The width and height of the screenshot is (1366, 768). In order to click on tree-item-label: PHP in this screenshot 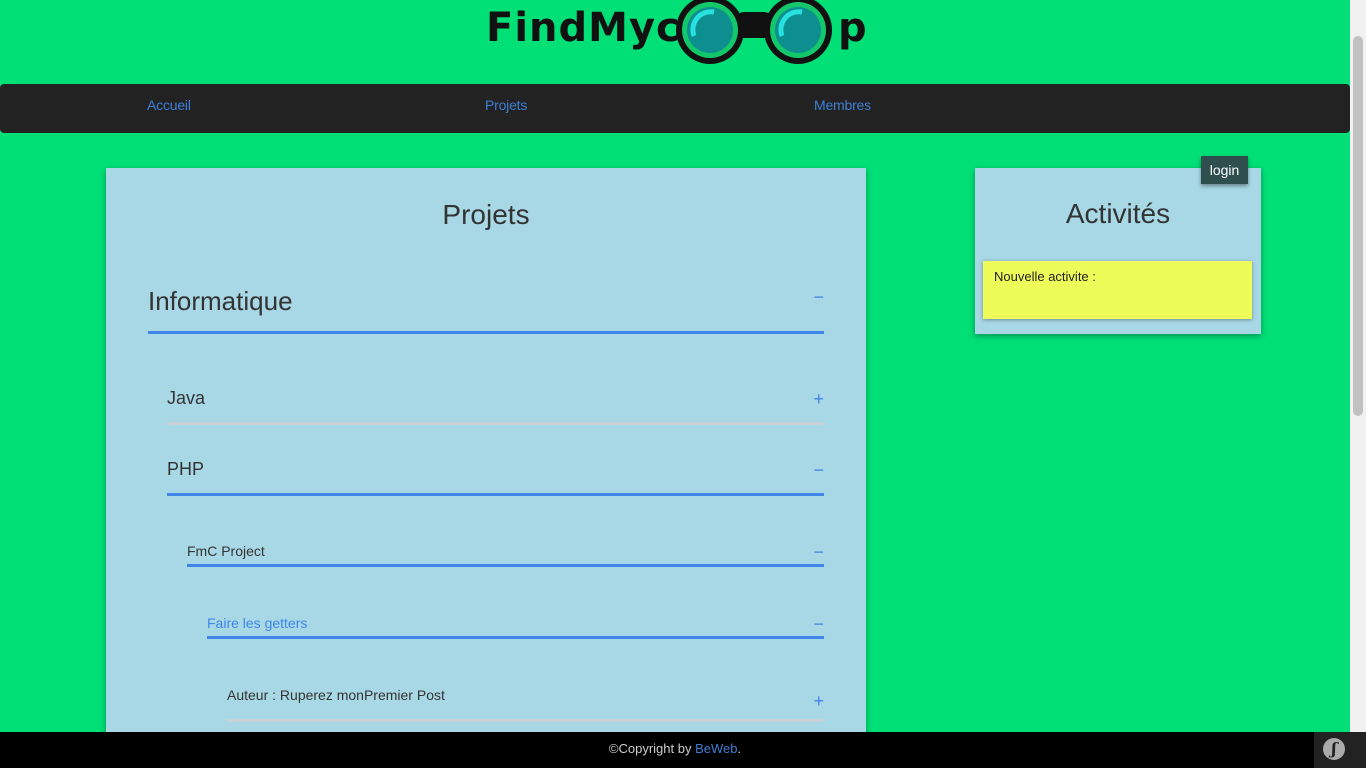, I will do `click(186, 469)`.